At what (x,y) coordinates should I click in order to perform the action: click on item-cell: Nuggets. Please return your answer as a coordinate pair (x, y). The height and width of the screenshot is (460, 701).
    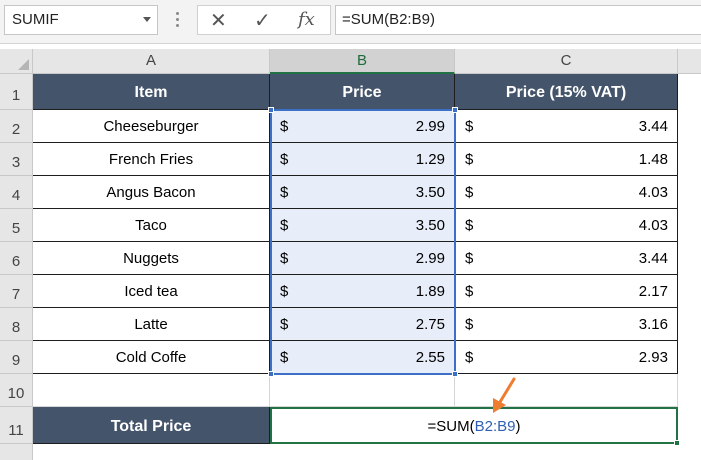
    Looking at the image, I should click on (151, 258).